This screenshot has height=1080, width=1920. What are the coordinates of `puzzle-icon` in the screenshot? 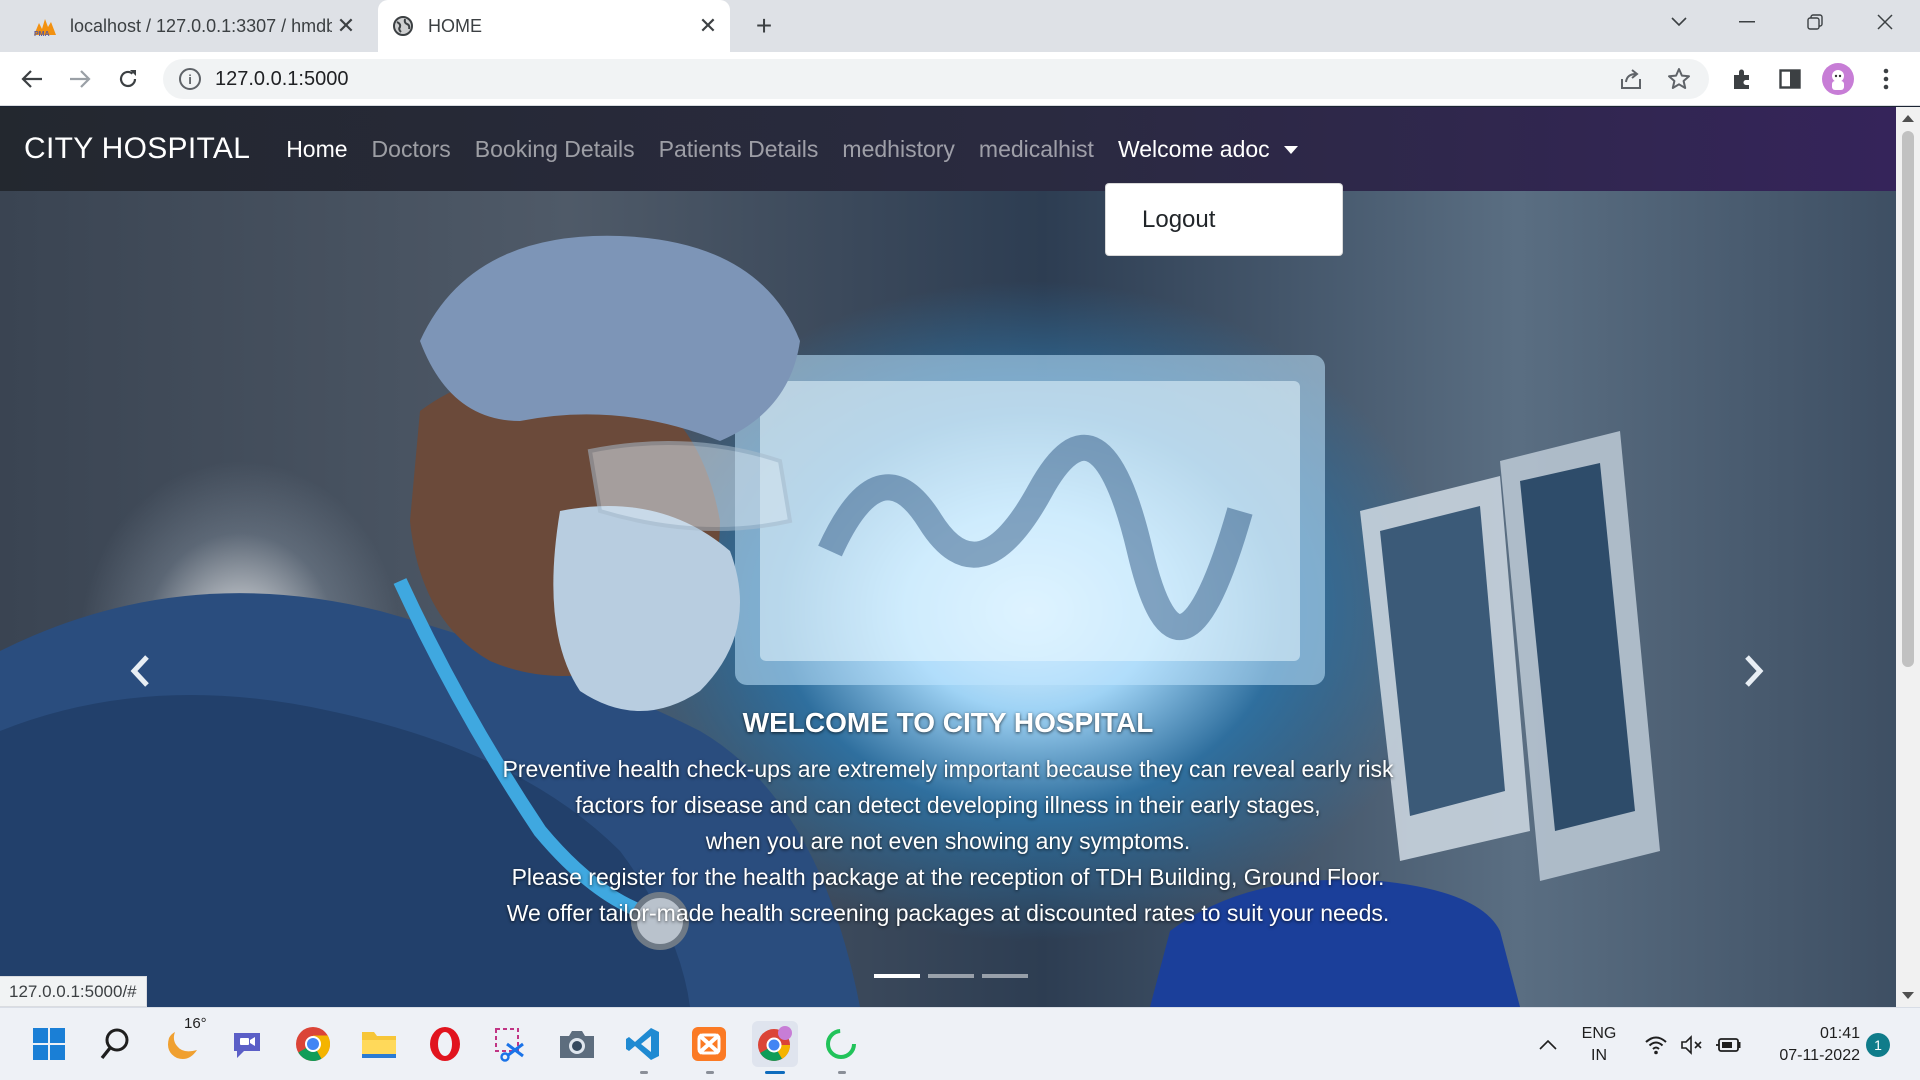 It's located at (1741, 79).